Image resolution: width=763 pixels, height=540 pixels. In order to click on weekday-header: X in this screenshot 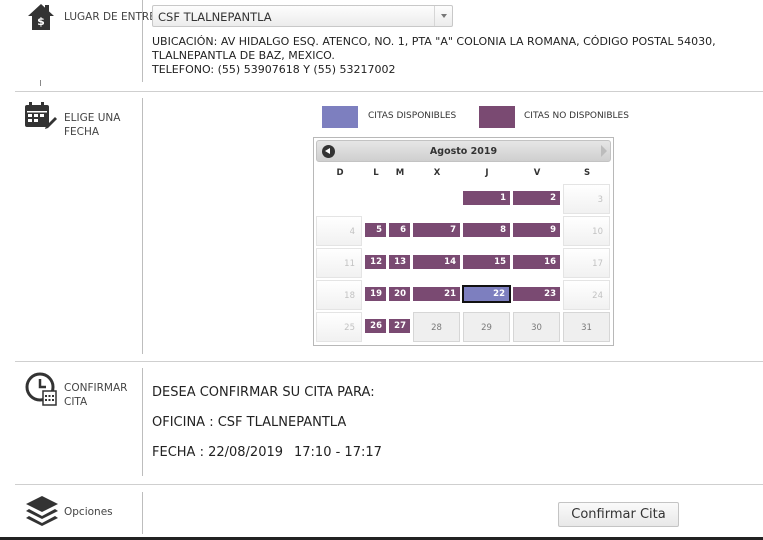, I will do `click(437, 173)`.